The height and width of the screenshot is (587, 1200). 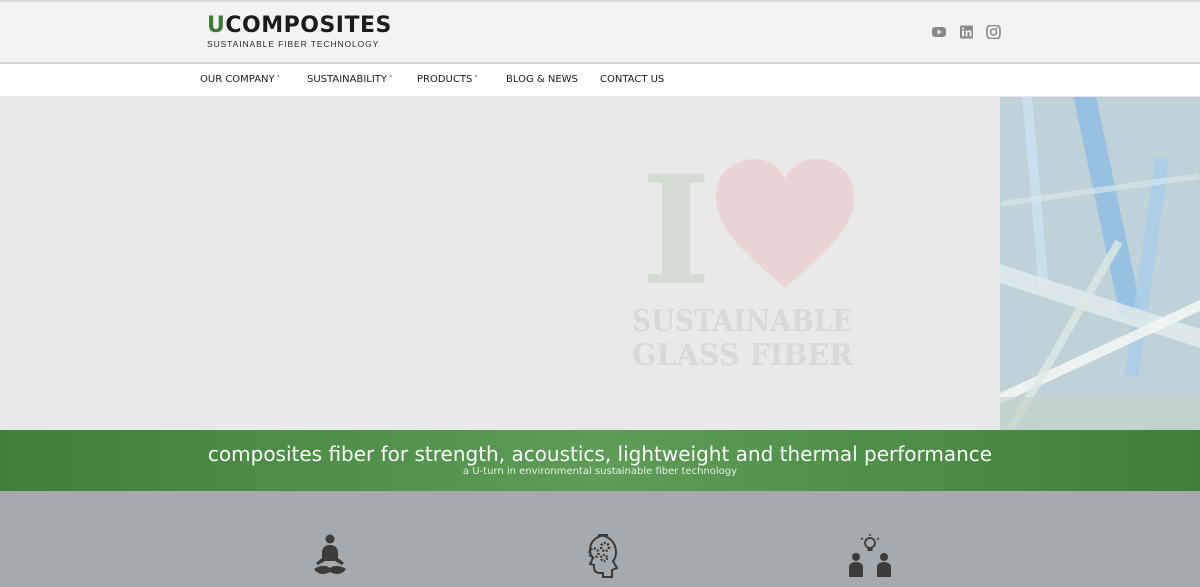 What do you see at coordinates (742, 321) in the screenshot?
I see `hero-graphic-line1: SUSTAINABLE` at bounding box center [742, 321].